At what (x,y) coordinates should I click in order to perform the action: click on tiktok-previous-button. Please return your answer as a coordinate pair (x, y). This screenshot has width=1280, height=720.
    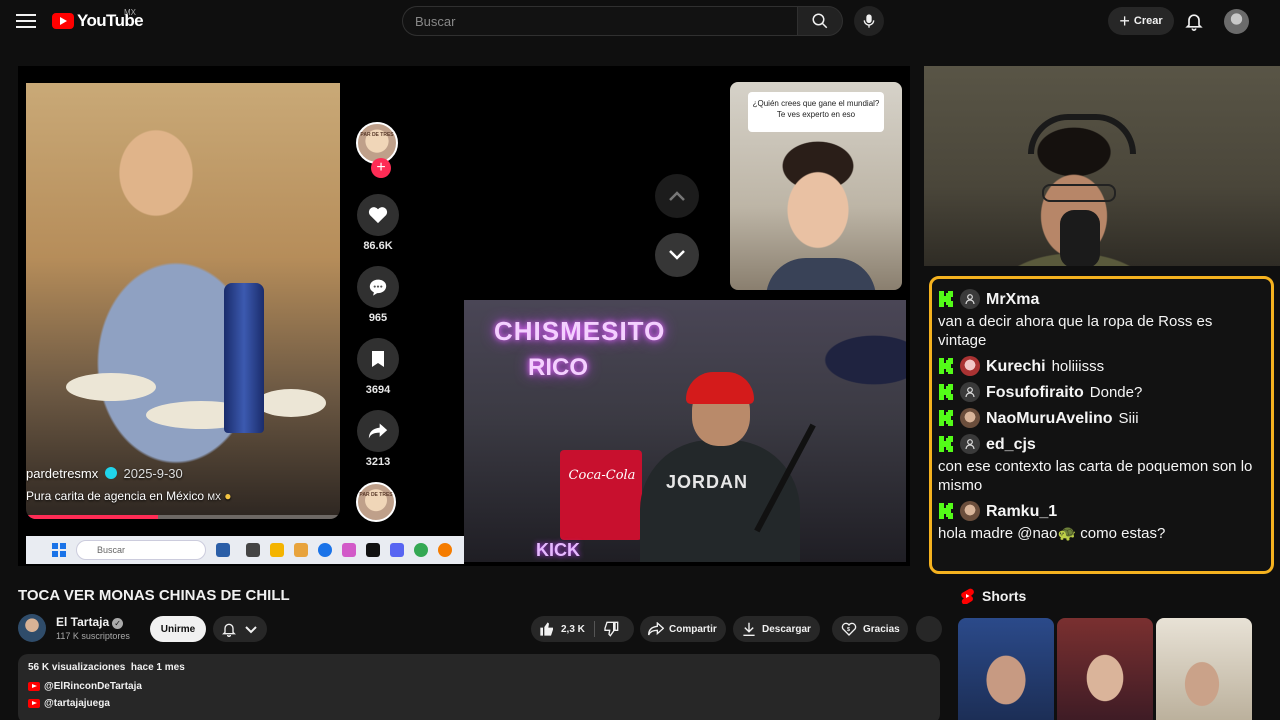
    Looking at the image, I should click on (677, 196).